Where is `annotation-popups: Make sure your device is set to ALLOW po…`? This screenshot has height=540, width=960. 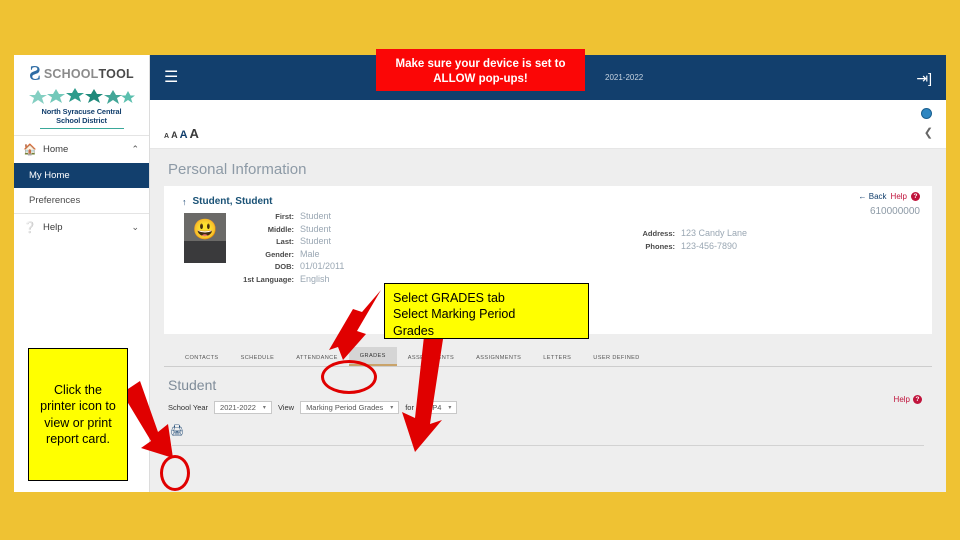
annotation-popups: Make sure your device is set to ALLOW po… is located at coordinates (480, 70).